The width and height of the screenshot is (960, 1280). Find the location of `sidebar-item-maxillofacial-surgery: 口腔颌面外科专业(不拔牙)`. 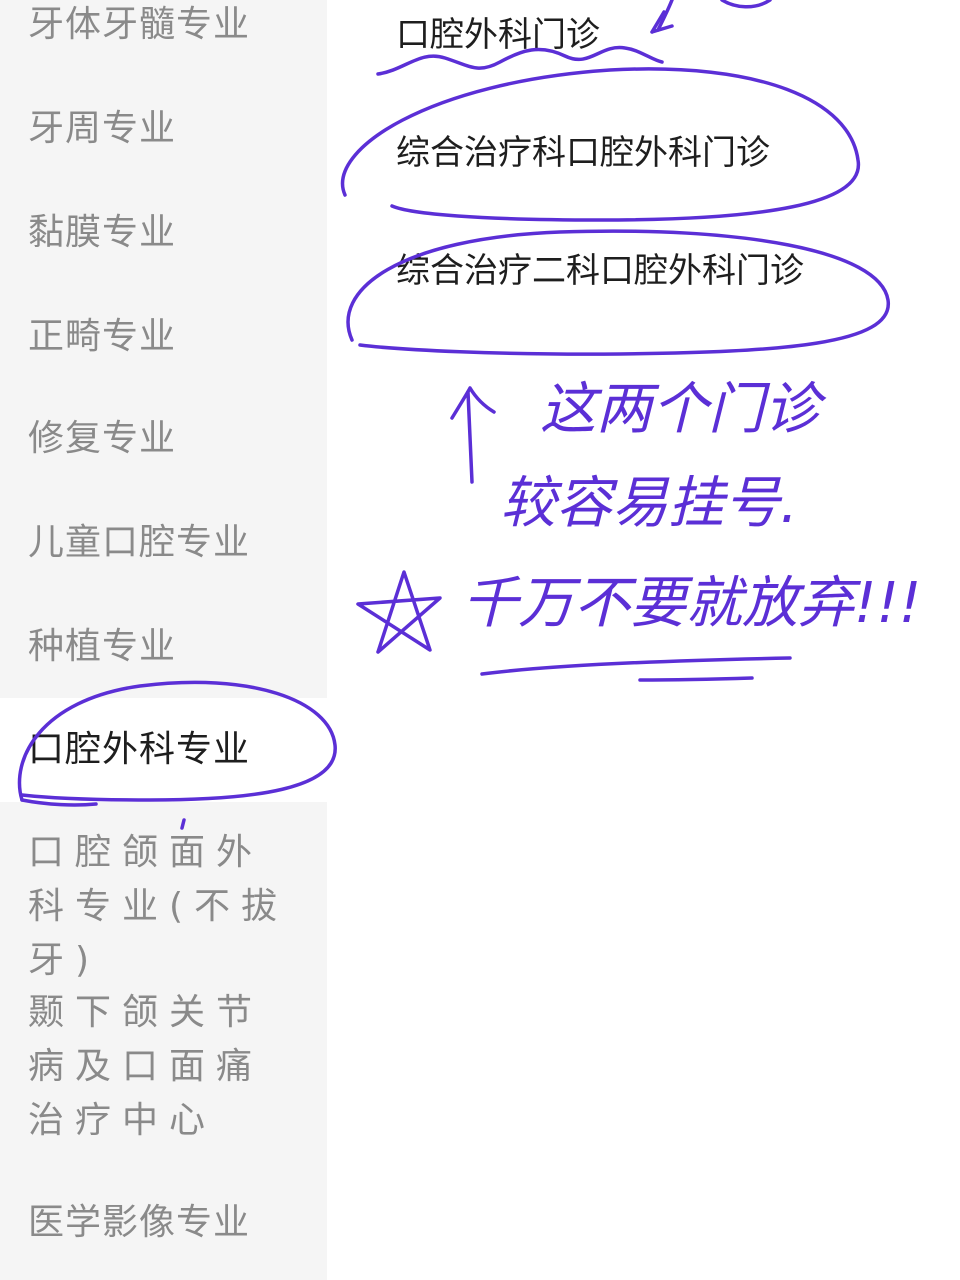

sidebar-item-maxillofacial-surgery: 口腔颌面外科专业(不拔牙) is located at coordinates (163, 907).